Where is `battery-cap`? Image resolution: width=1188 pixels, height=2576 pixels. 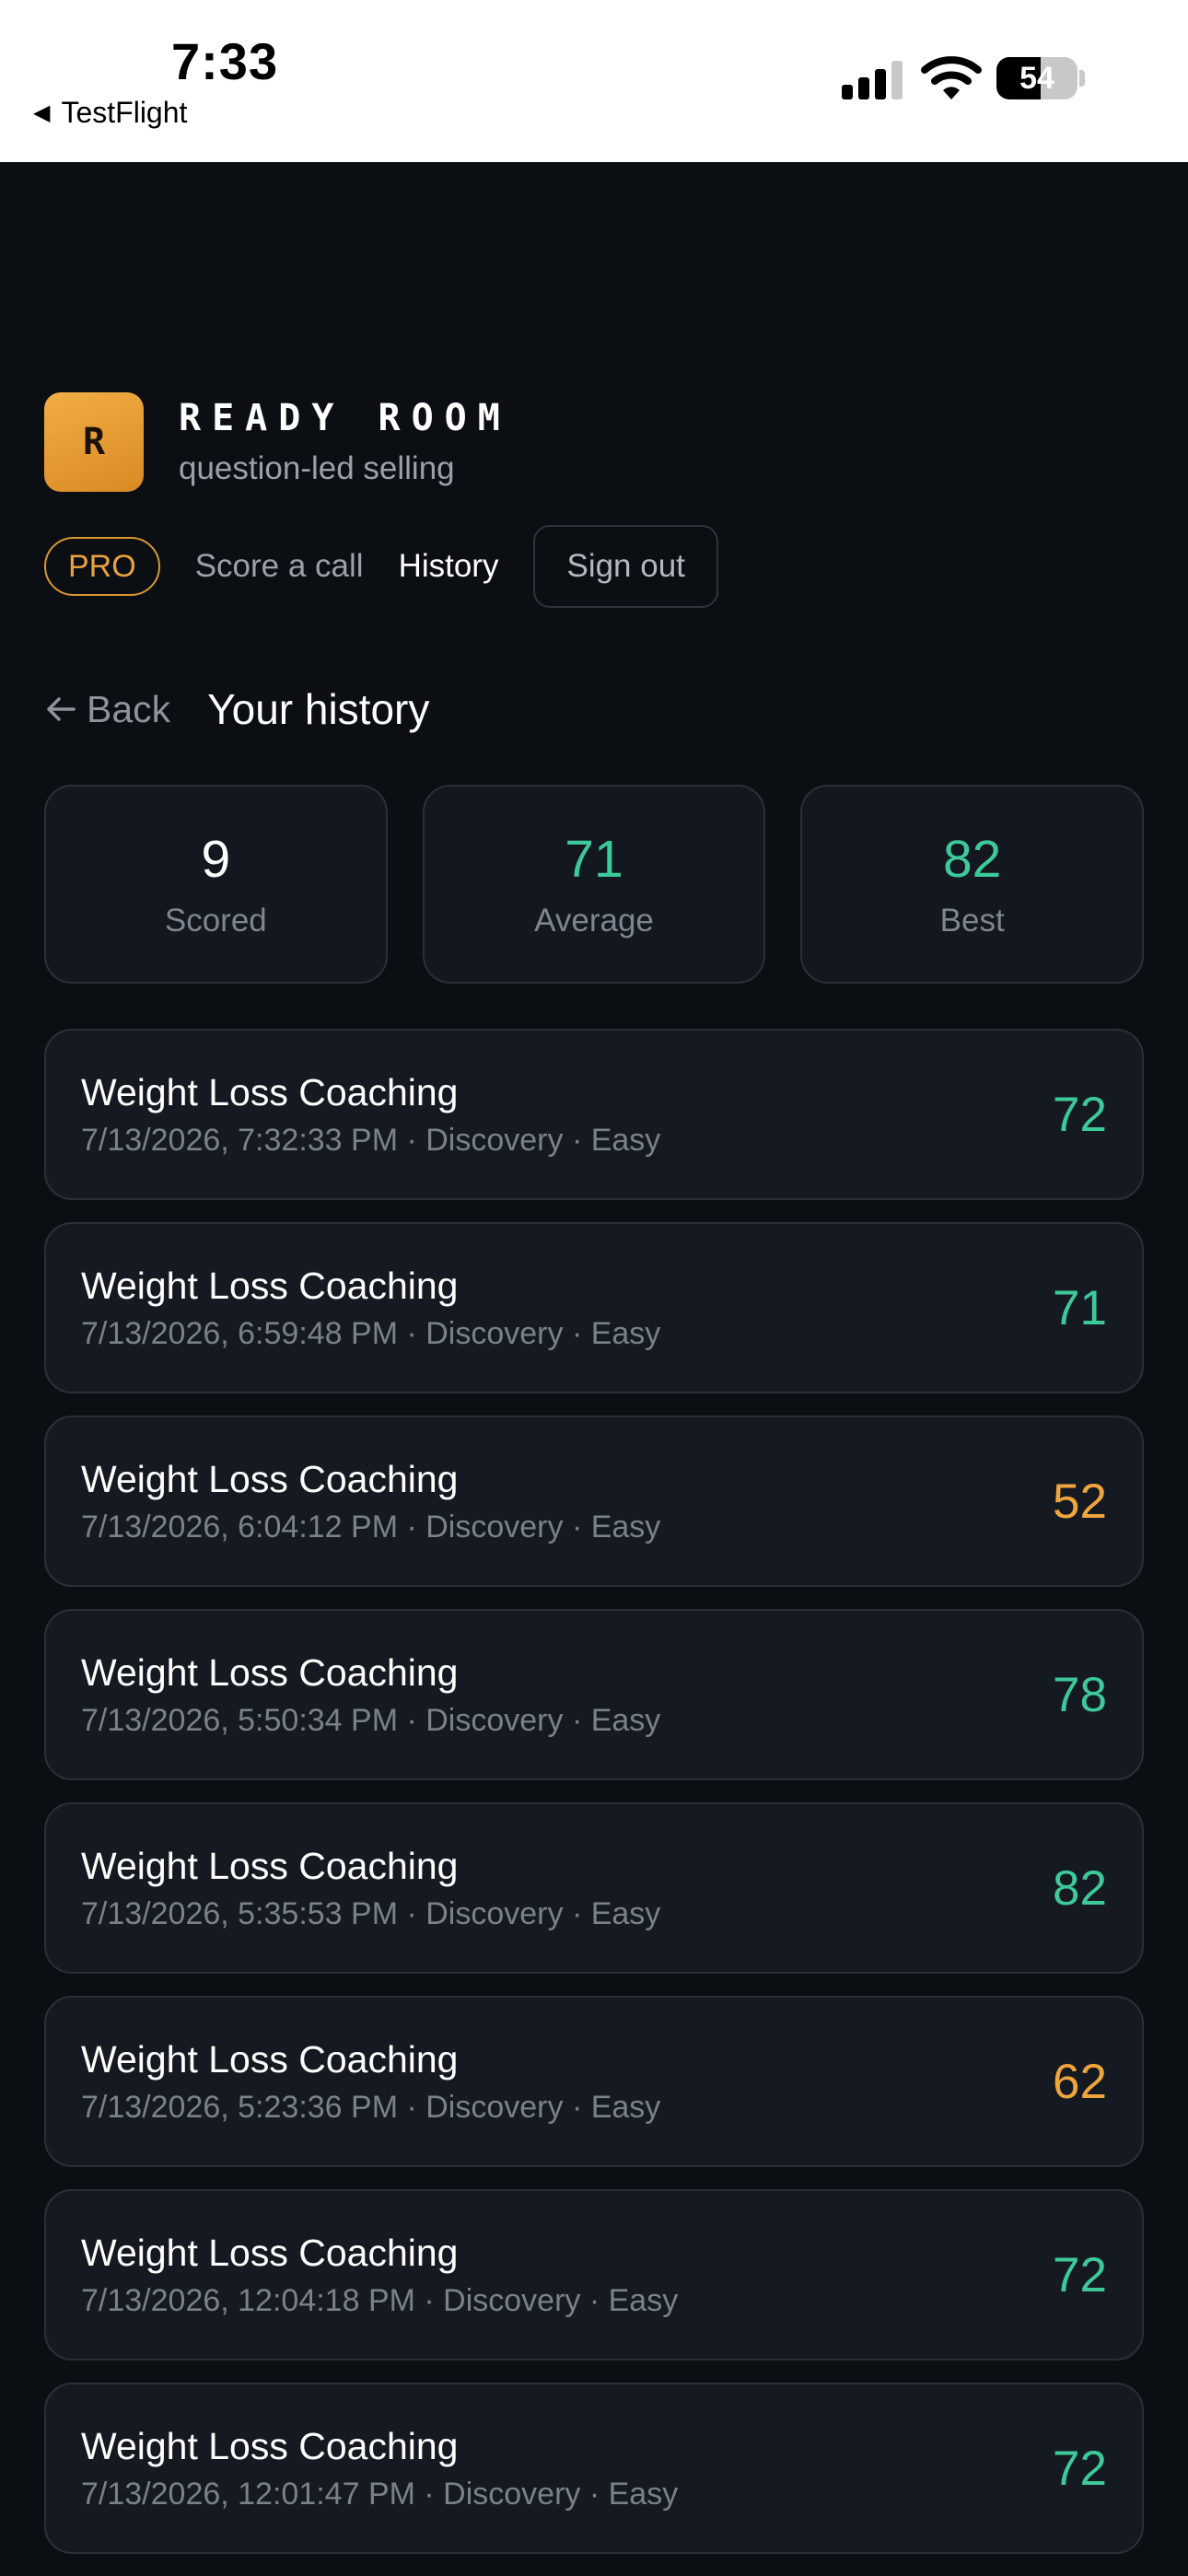 battery-cap is located at coordinates (1082, 78).